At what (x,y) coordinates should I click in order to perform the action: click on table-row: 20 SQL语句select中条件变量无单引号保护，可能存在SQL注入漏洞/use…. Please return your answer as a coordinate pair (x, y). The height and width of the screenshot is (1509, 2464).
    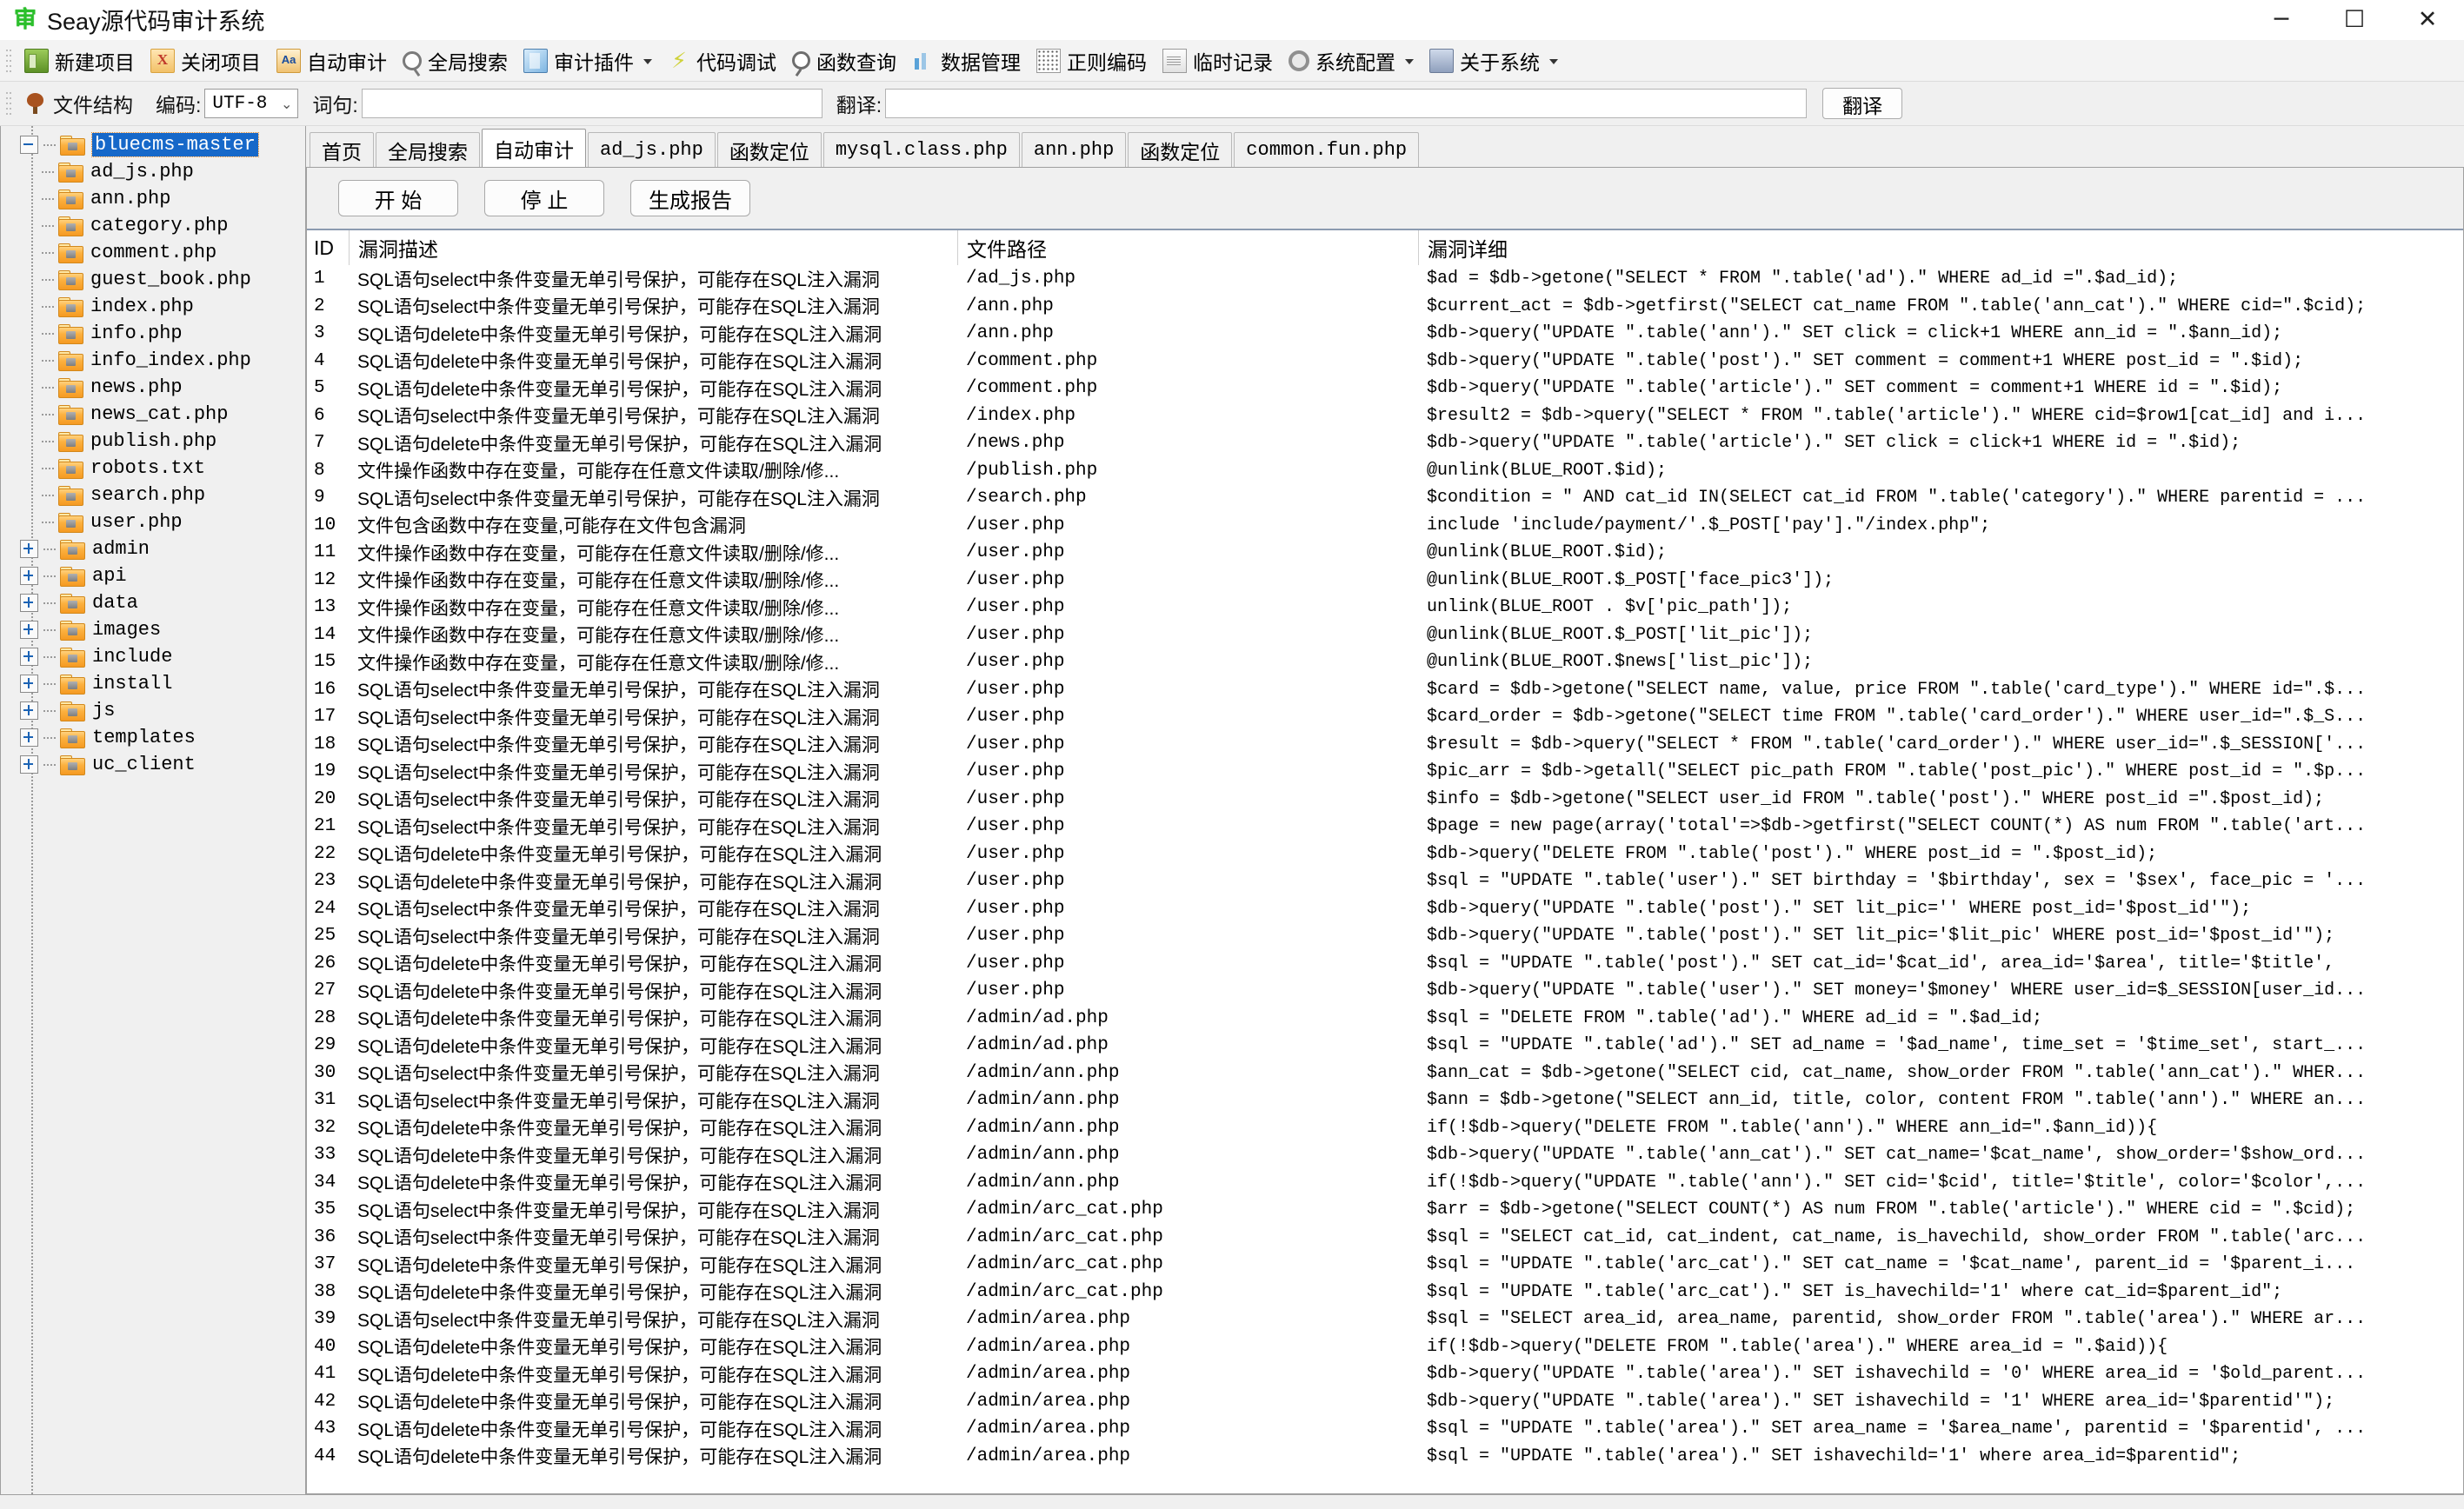
    Looking at the image, I should click on (1385, 800).